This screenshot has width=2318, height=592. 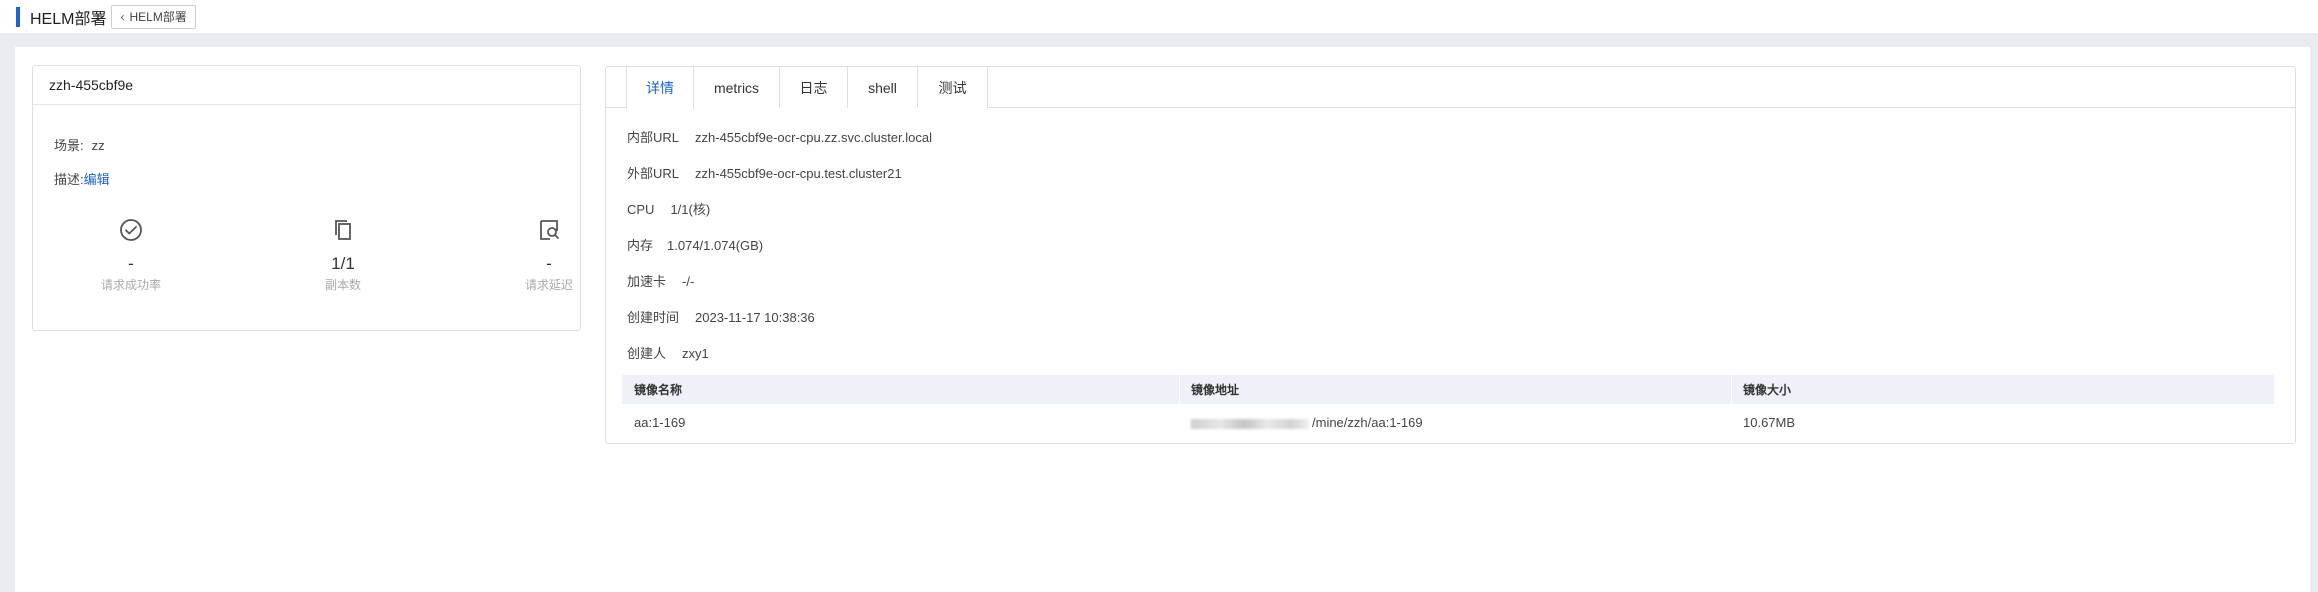 What do you see at coordinates (658, 390) in the screenshot?
I see `header-image-name: 镜像名称` at bounding box center [658, 390].